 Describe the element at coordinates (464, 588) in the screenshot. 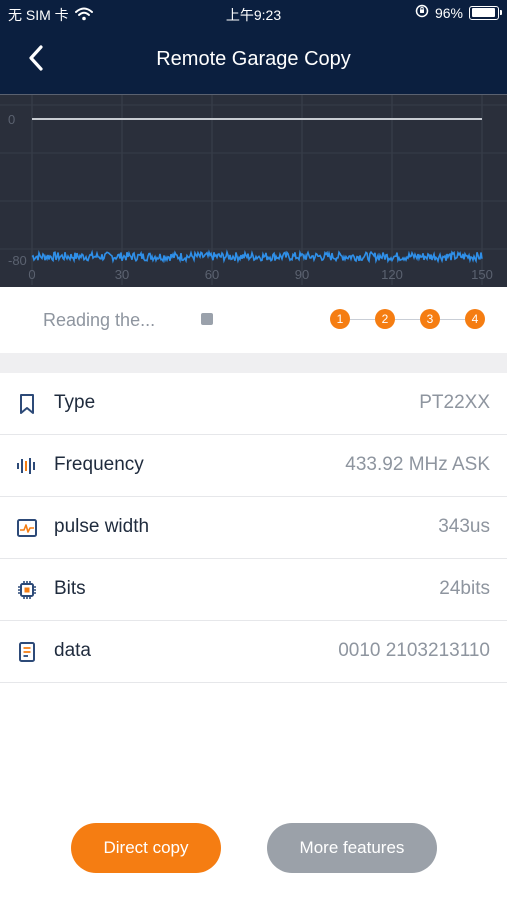

I see `info-value: 24bits` at that location.